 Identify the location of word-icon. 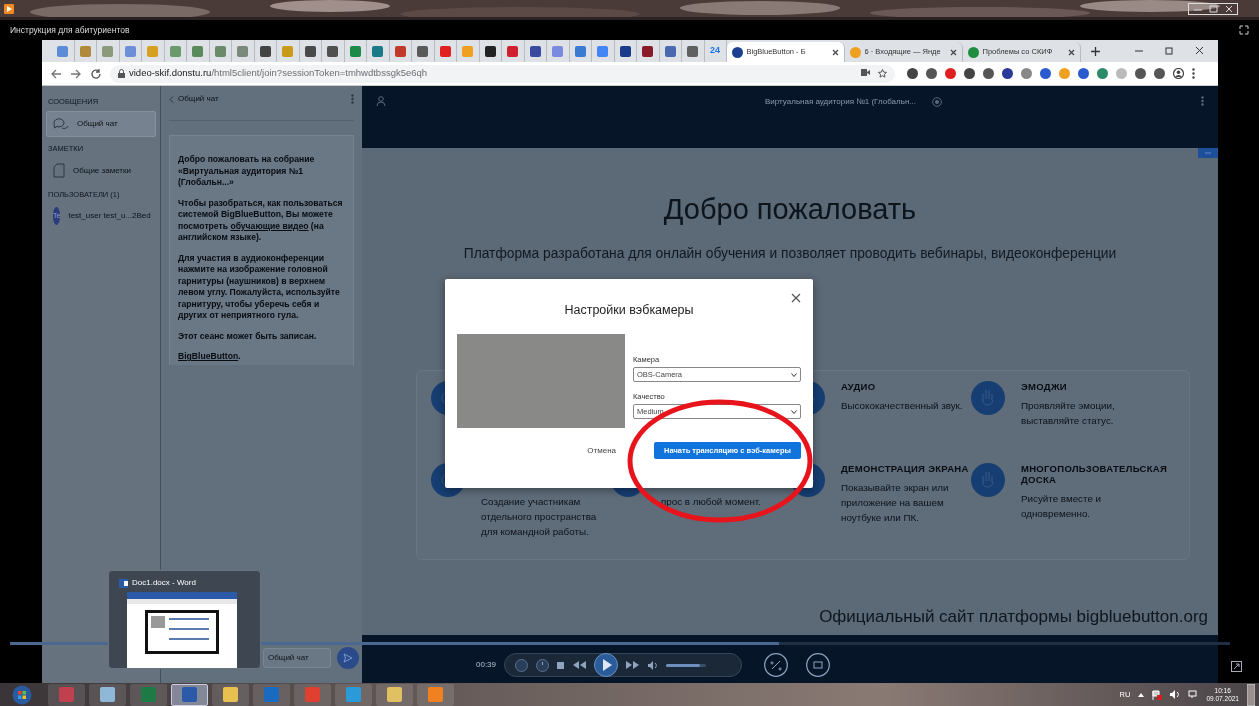
(123, 583).